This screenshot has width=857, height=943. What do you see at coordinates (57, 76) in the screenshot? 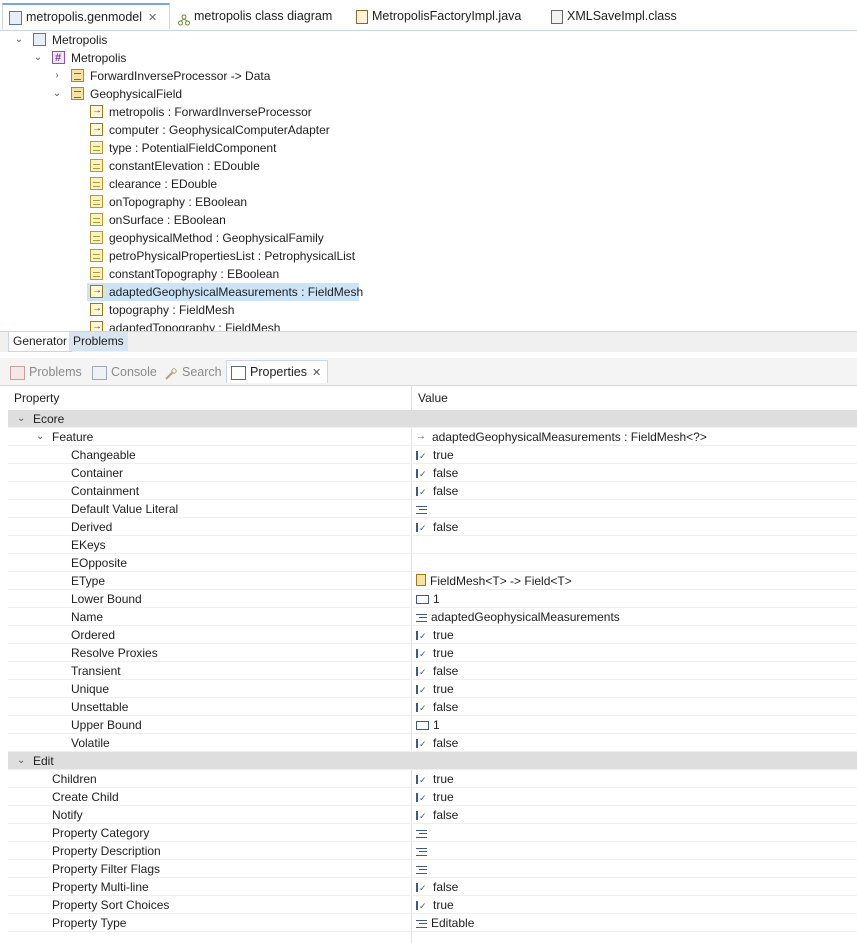
I see `chevron-right-icon: ›` at bounding box center [57, 76].